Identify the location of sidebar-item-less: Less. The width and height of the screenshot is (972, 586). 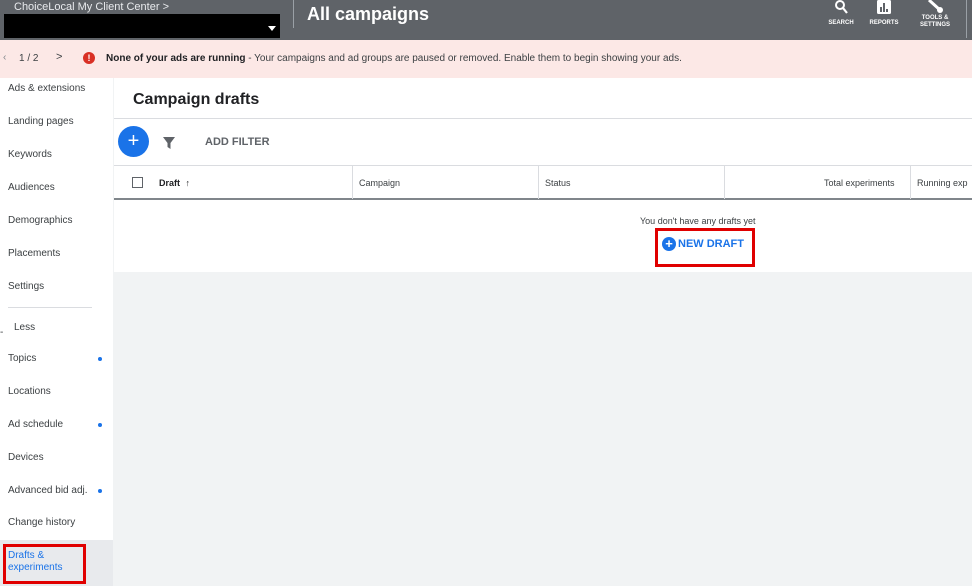
(24, 327).